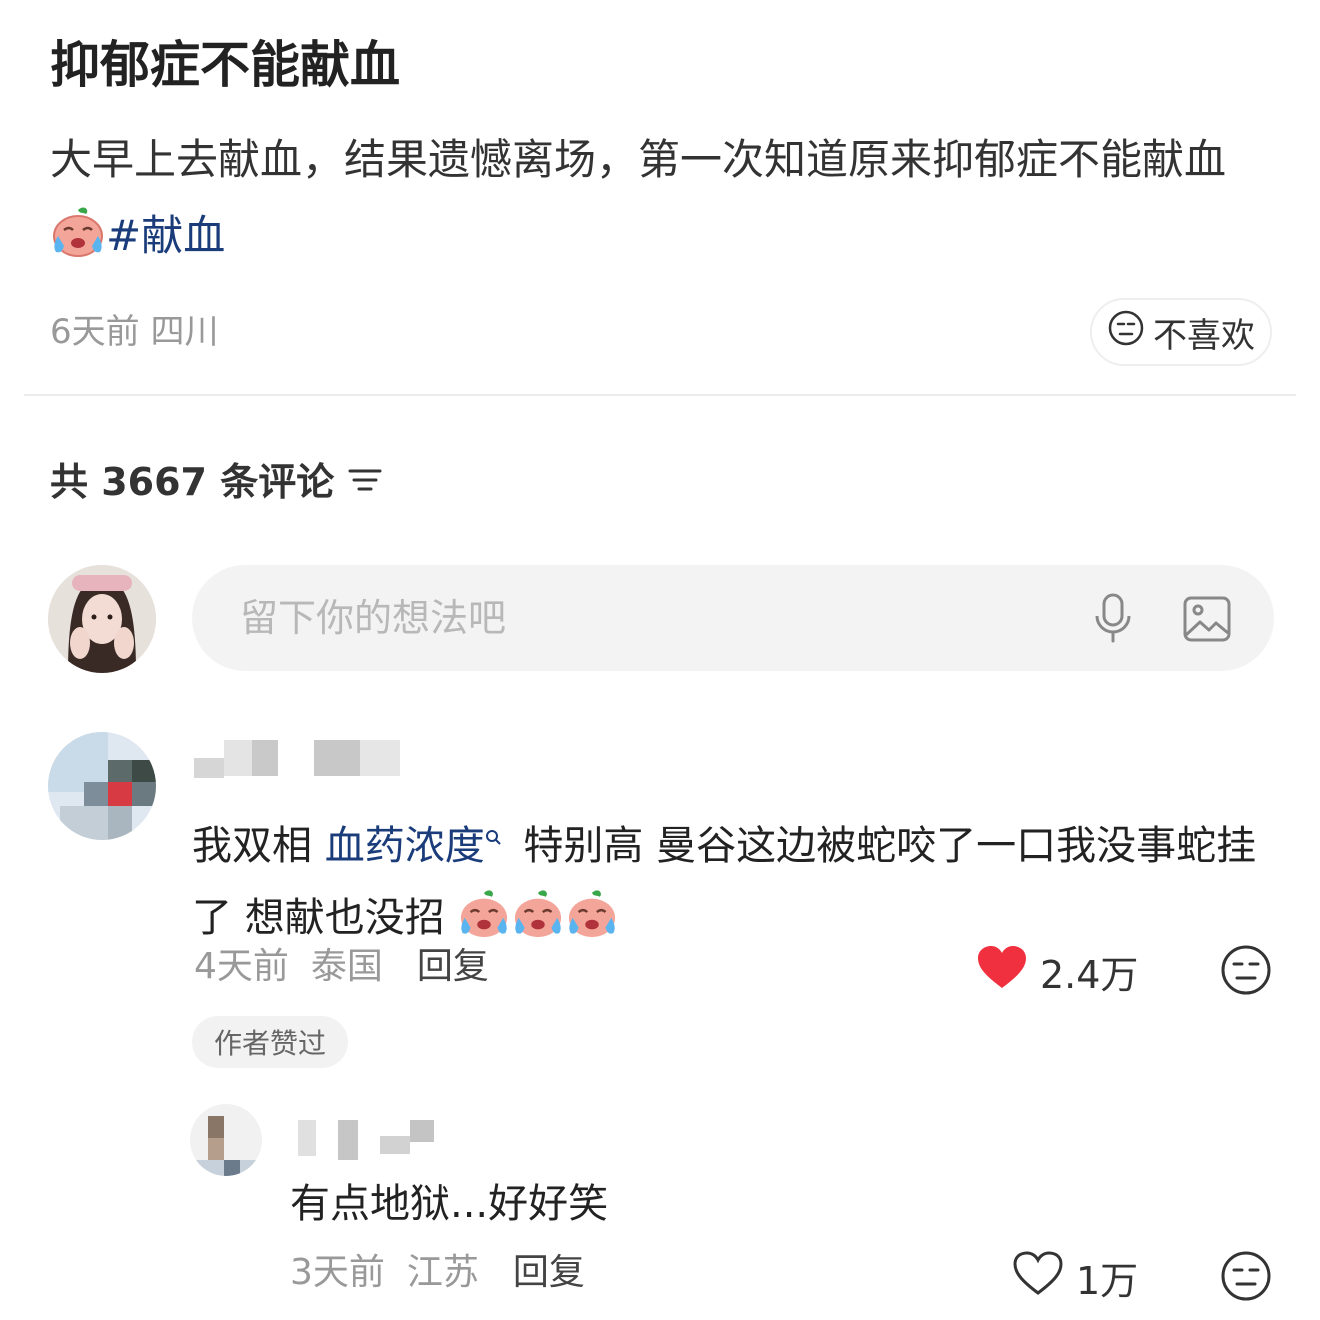 This screenshot has width=1320, height=1320. What do you see at coordinates (95, 332) in the screenshot?
I see `post-time: 6天前` at bounding box center [95, 332].